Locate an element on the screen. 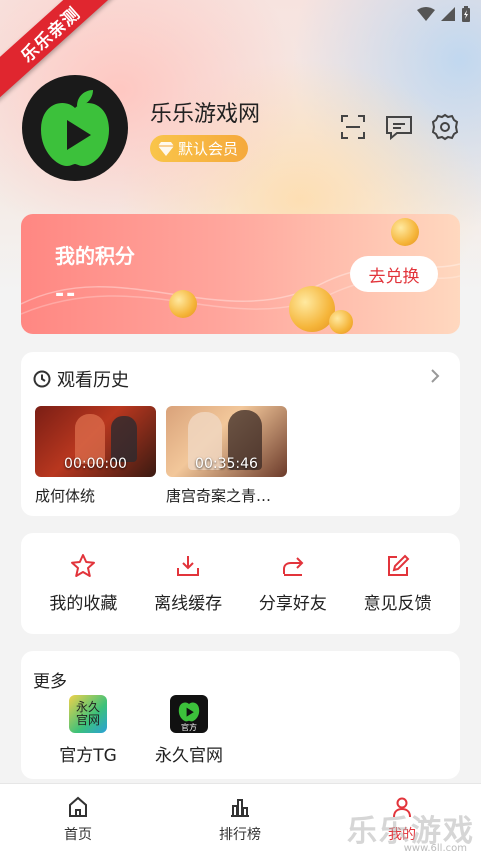 The image size is (481, 856). favorites-button: 我的收藏 is located at coordinates (83, 583).